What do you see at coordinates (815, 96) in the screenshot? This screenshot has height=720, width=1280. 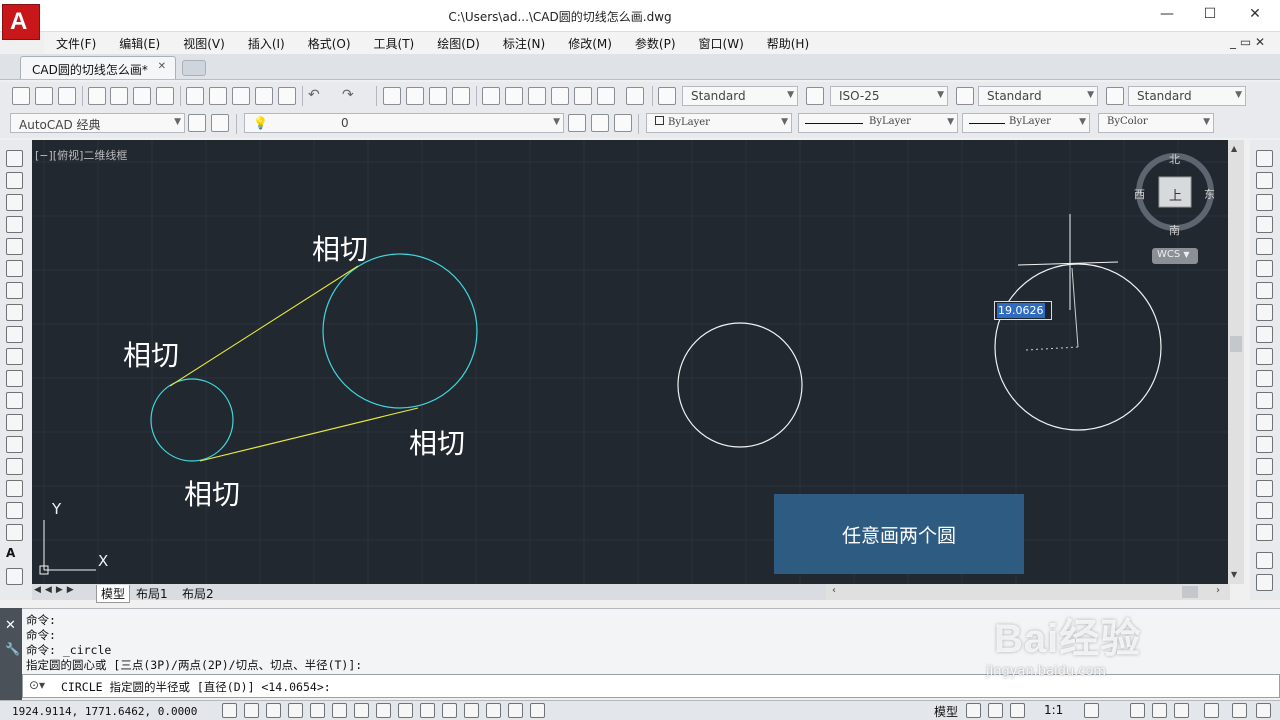 I see `dim-style-icon` at bounding box center [815, 96].